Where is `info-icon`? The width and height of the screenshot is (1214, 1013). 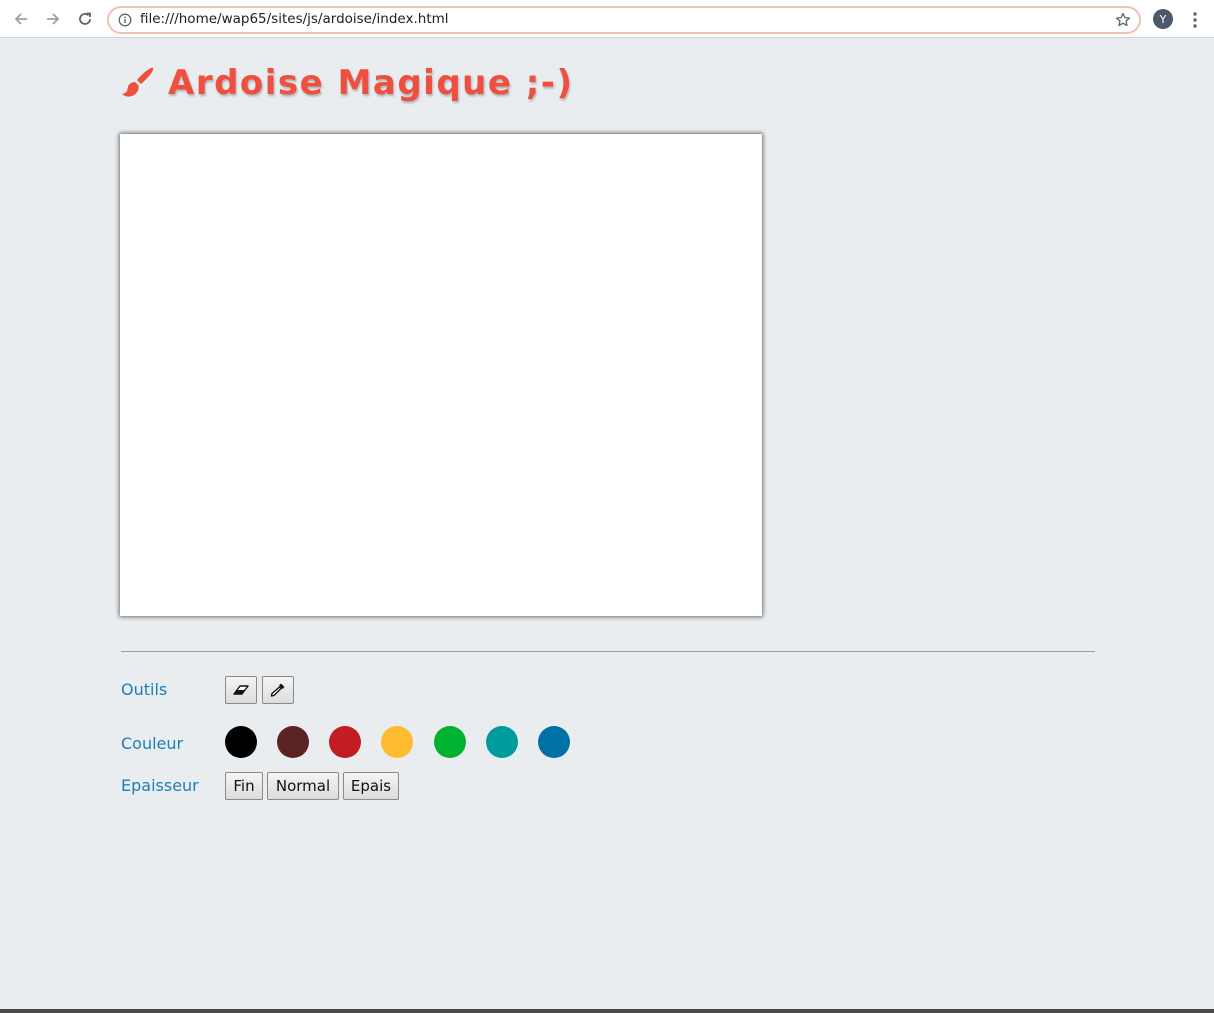 info-icon is located at coordinates (125, 20).